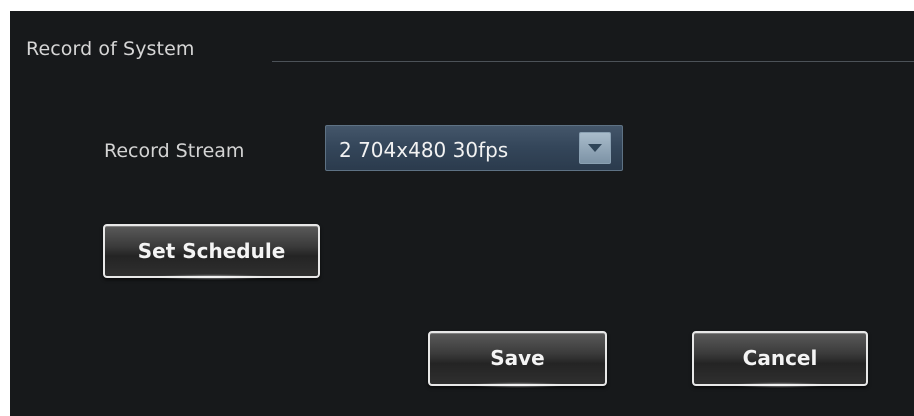 This screenshot has width=914, height=416. What do you see at coordinates (595, 148) in the screenshot?
I see `chevron-down-icon` at bounding box center [595, 148].